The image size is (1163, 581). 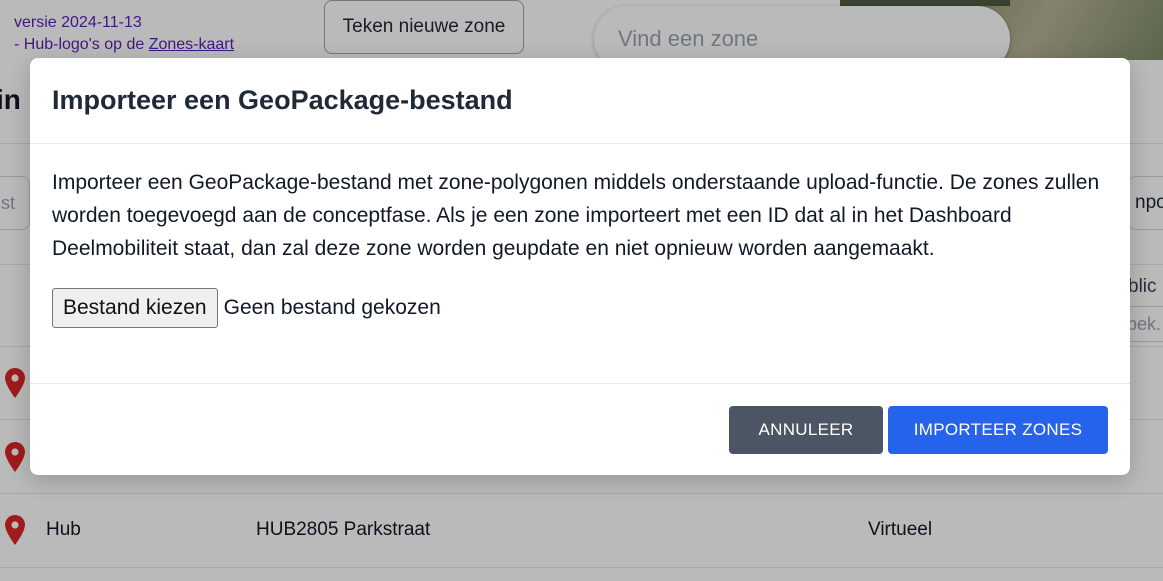 What do you see at coordinates (998, 430) in the screenshot?
I see `import-zones-button: IMPORTEER ZONES` at bounding box center [998, 430].